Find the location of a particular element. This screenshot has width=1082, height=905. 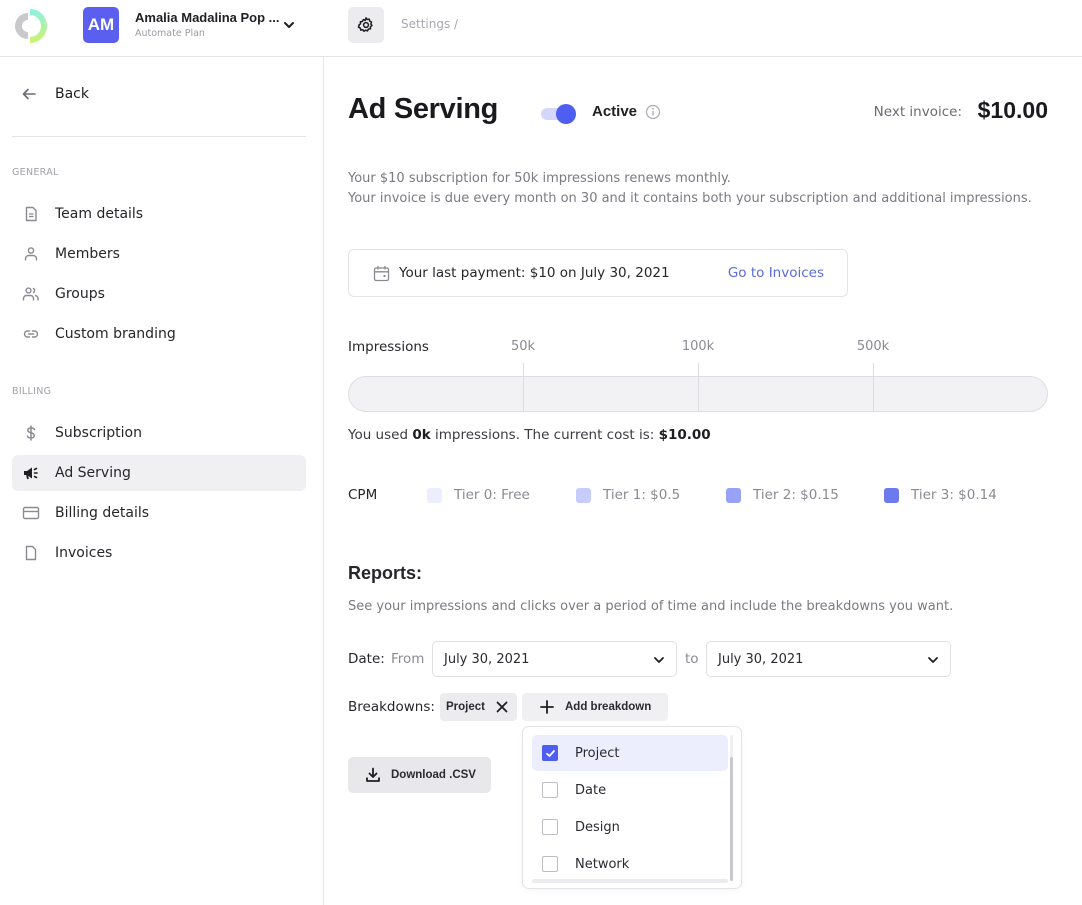

link-icon is located at coordinates (31, 334).